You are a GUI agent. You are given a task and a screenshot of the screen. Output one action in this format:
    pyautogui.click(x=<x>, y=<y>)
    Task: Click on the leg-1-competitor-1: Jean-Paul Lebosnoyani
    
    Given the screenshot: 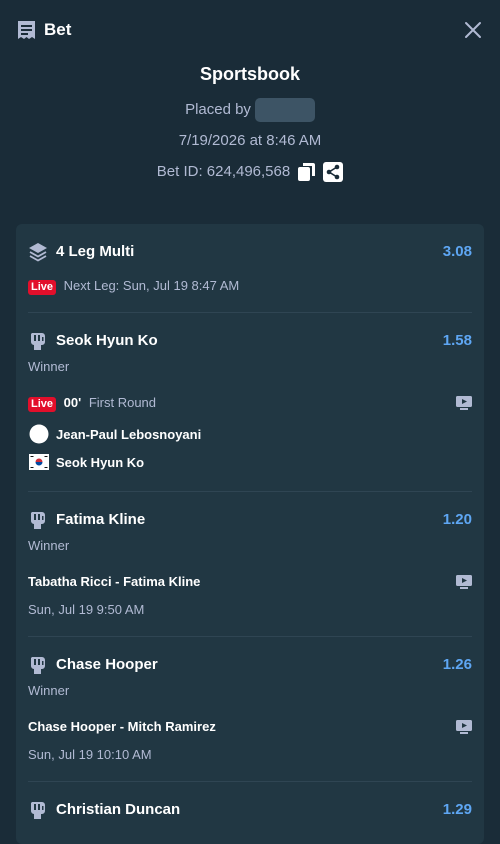 What is the action you would take?
    pyautogui.click(x=129, y=434)
    